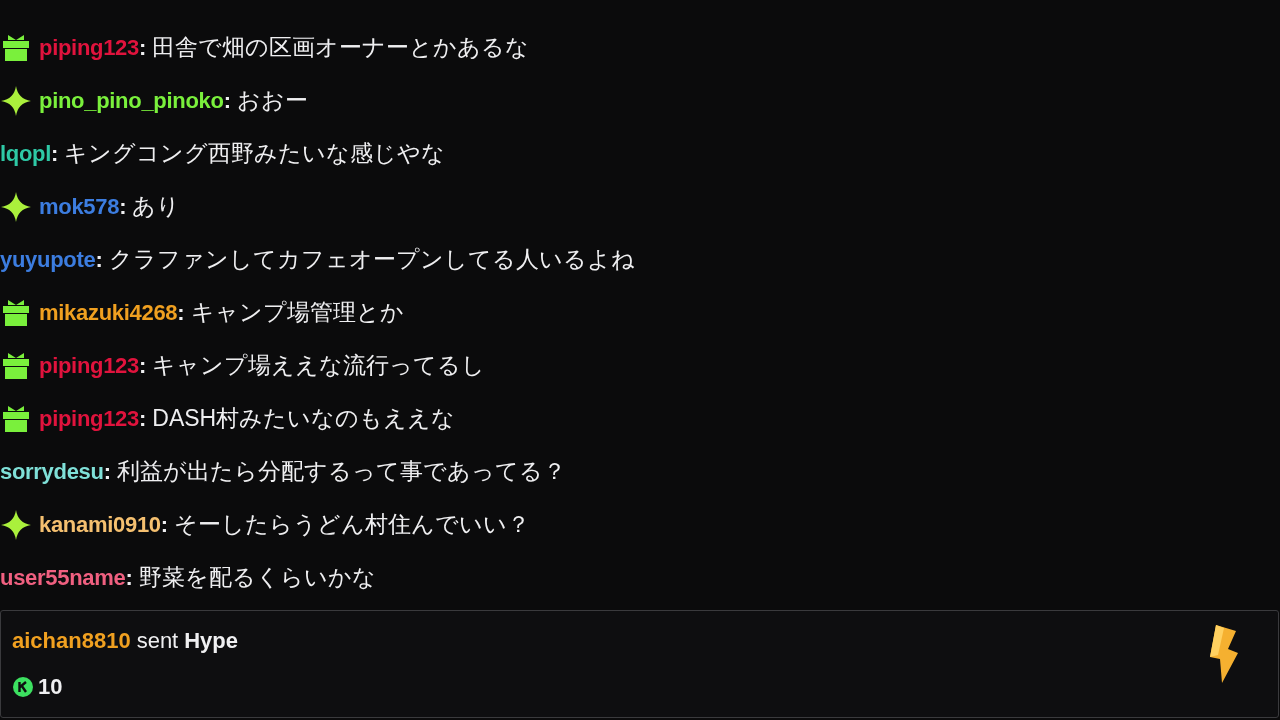 The height and width of the screenshot is (720, 1280). Describe the element at coordinates (304, 418) in the screenshot. I see `message-text: DASH村みたいなのもええな` at that location.